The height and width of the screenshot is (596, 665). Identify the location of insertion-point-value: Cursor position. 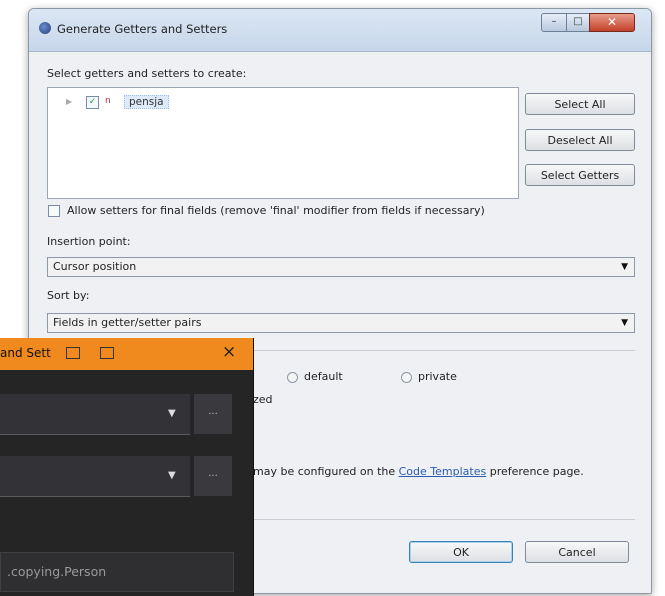
(95, 266).